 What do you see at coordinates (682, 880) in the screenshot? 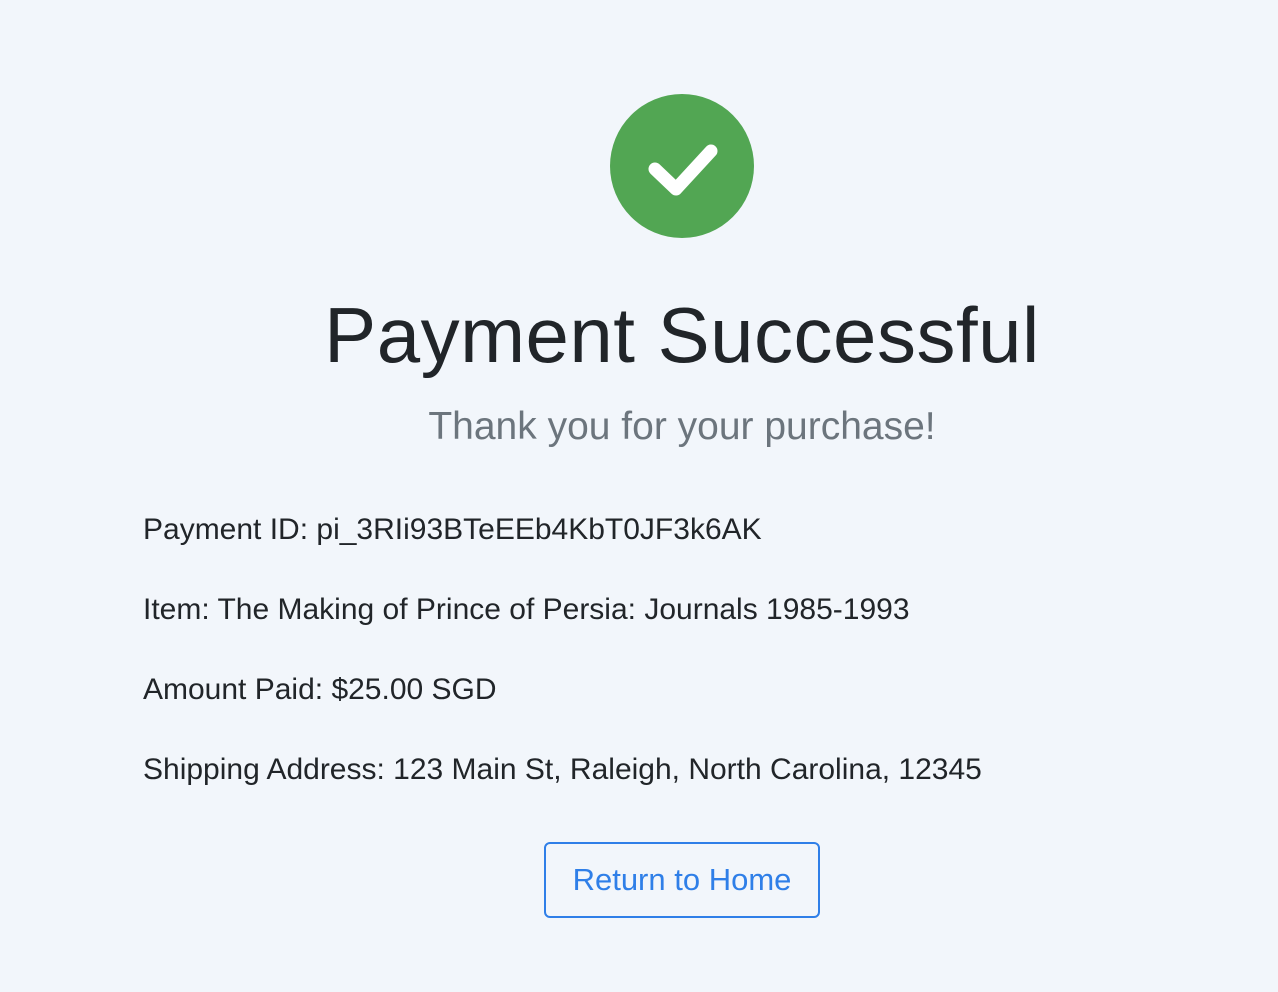
I see `return-to-home-button: Return to Home` at bounding box center [682, 880].